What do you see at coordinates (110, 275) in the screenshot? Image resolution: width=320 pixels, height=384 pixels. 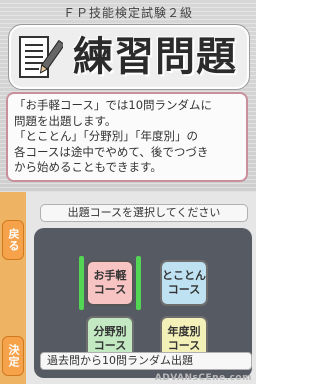 I see `course-label: お手軽` at bounding box center [110, 275].